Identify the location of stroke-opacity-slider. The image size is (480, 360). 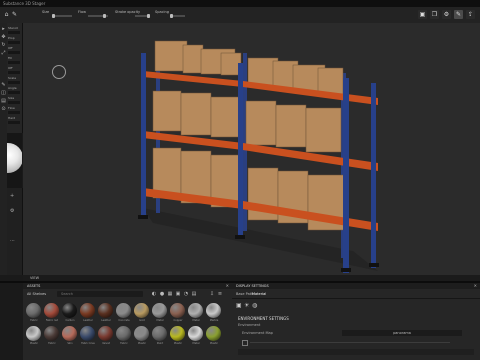
(142, 16).